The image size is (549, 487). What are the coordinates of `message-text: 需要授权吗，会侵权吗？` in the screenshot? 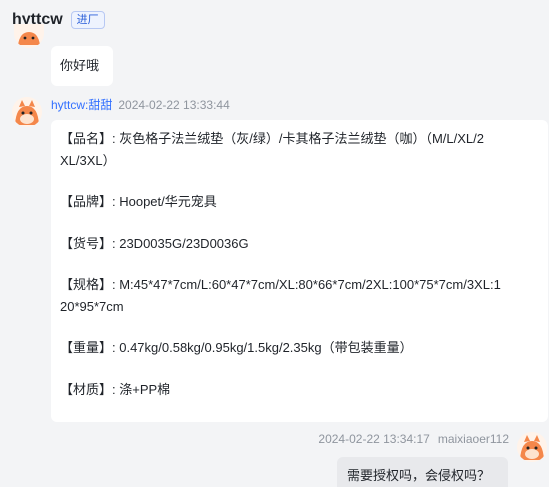 It's located at (419, 475).